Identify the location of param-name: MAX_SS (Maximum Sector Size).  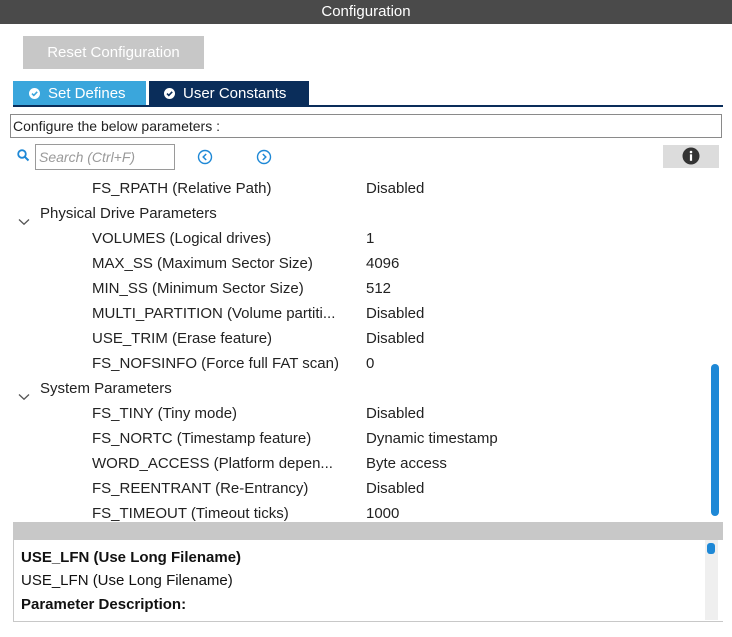
(202, 263).